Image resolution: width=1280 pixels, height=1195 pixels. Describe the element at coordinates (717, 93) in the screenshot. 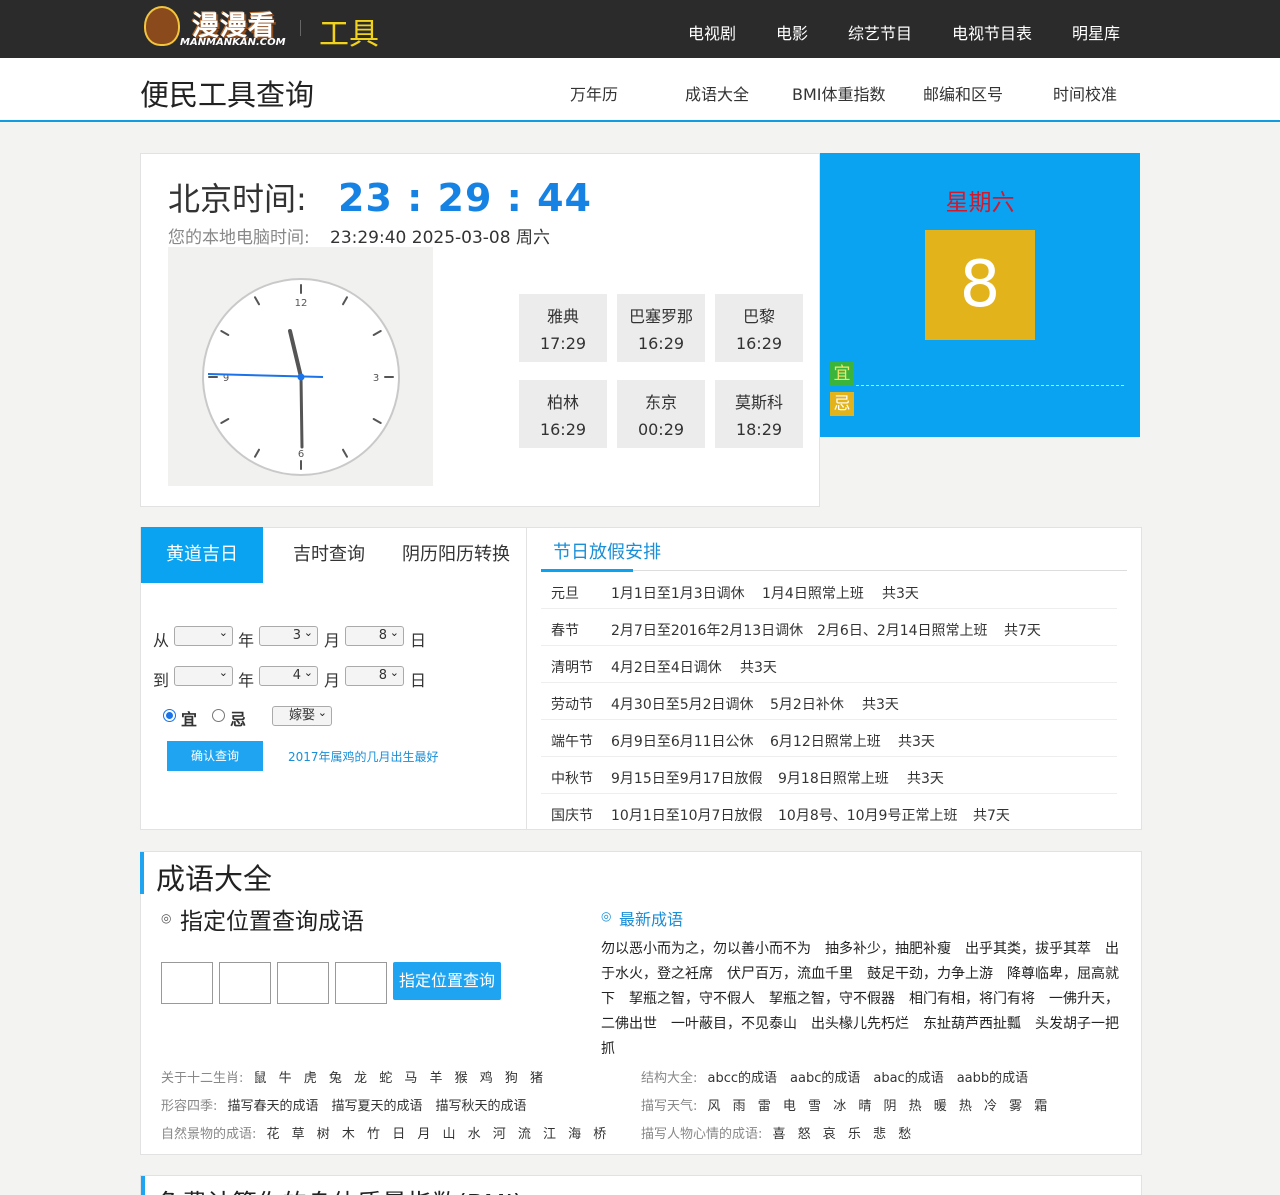

I see `subnav-idioms: 成语大全` at that location.